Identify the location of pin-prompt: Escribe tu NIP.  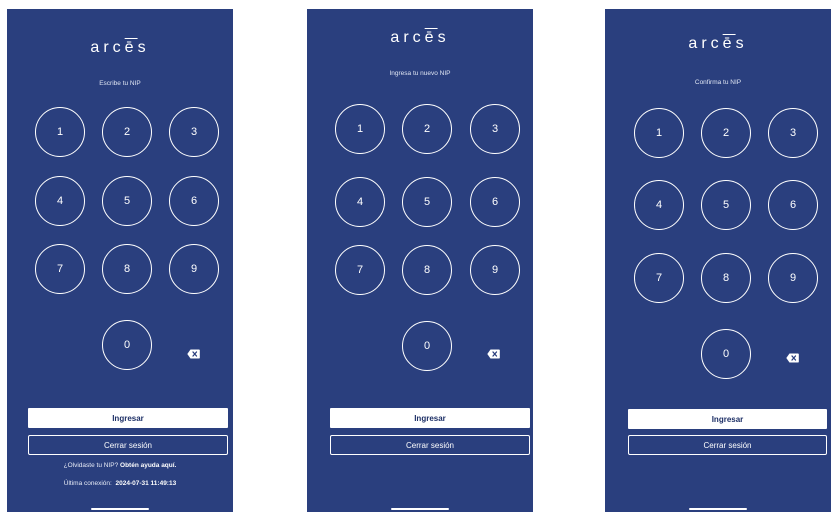
(120, 83).